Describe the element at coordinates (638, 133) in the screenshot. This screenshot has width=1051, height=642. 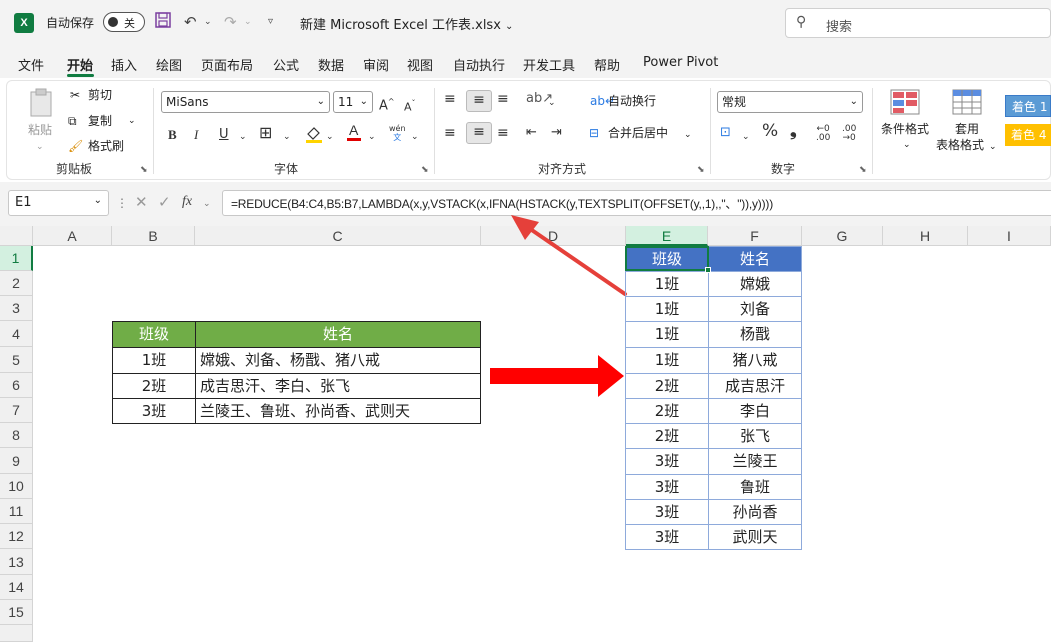
I see `merge-center-button: 合并后居中` at that location.